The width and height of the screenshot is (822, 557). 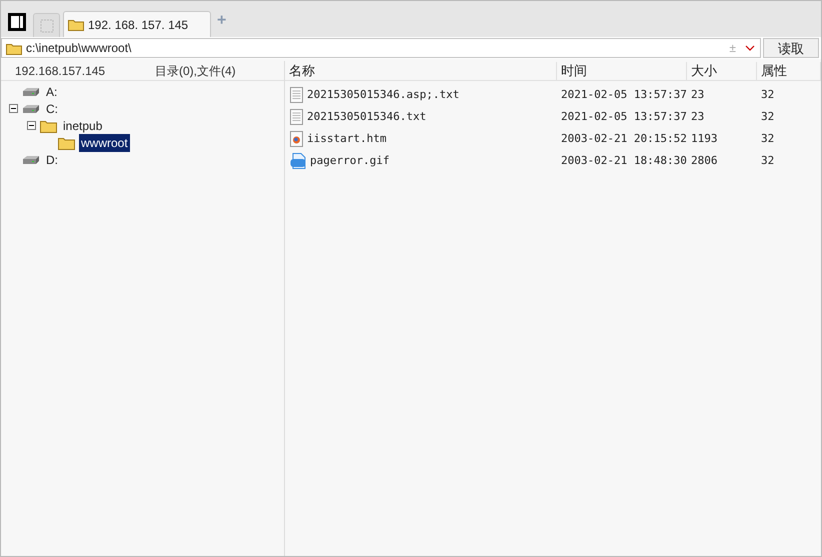 What do you see at coordinates (791, 48) in the screenshot?
I see `read-button: 读取` at bounding box center [791, 48].